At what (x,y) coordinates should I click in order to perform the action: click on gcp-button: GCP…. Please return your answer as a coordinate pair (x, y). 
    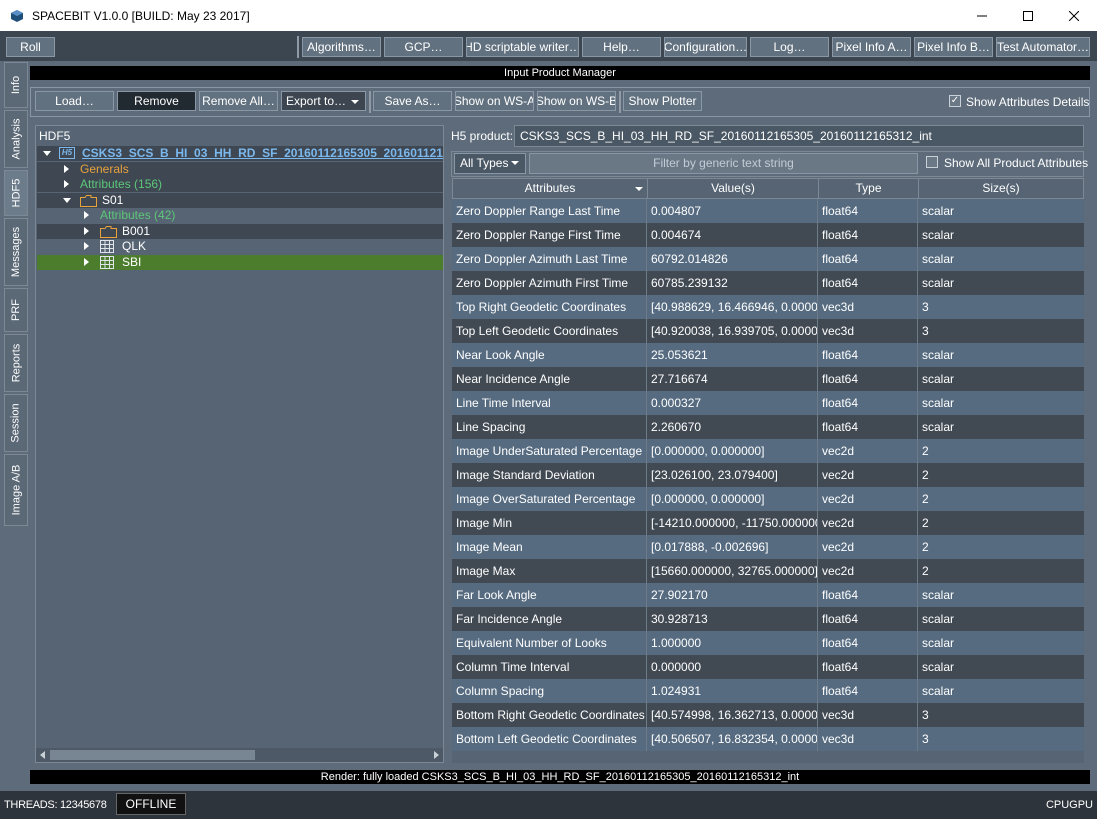
    Looking at the image, I should click on (423, 47).